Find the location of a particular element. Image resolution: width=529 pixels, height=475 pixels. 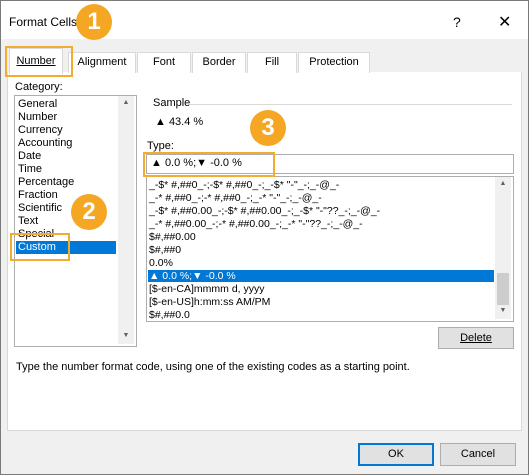

format-code-item: [$-en-CA]mmmm d, yyyy is located at coordinates (207, 289).